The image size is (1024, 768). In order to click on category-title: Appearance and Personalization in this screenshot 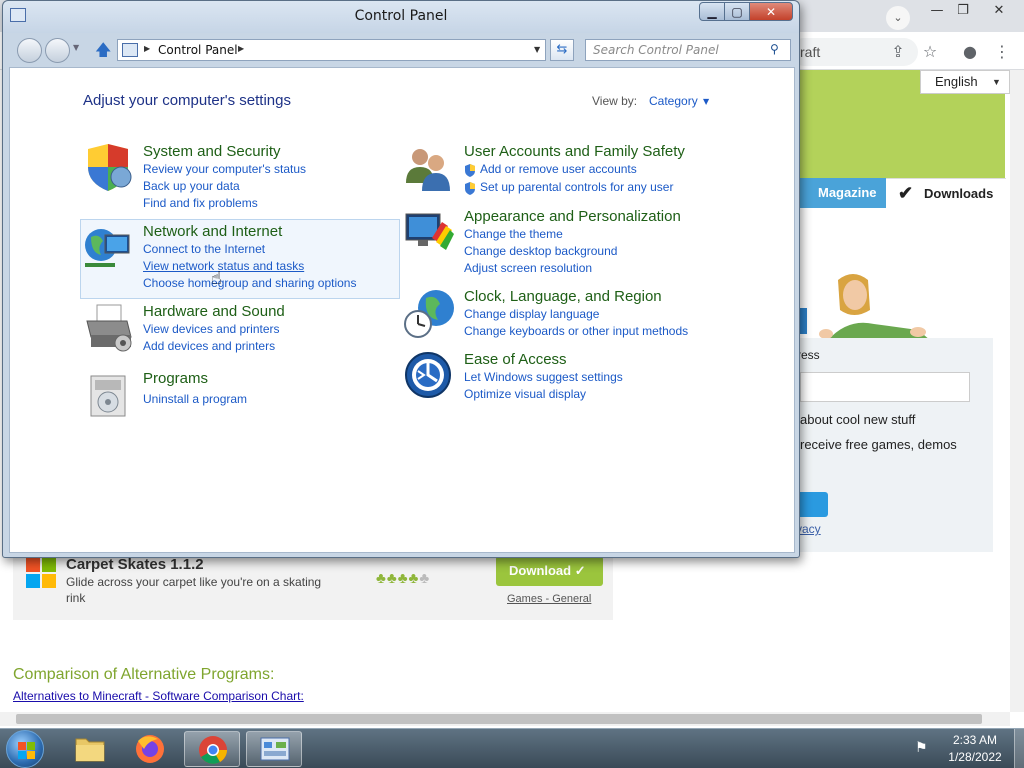, I will do `click(572, 216)`.